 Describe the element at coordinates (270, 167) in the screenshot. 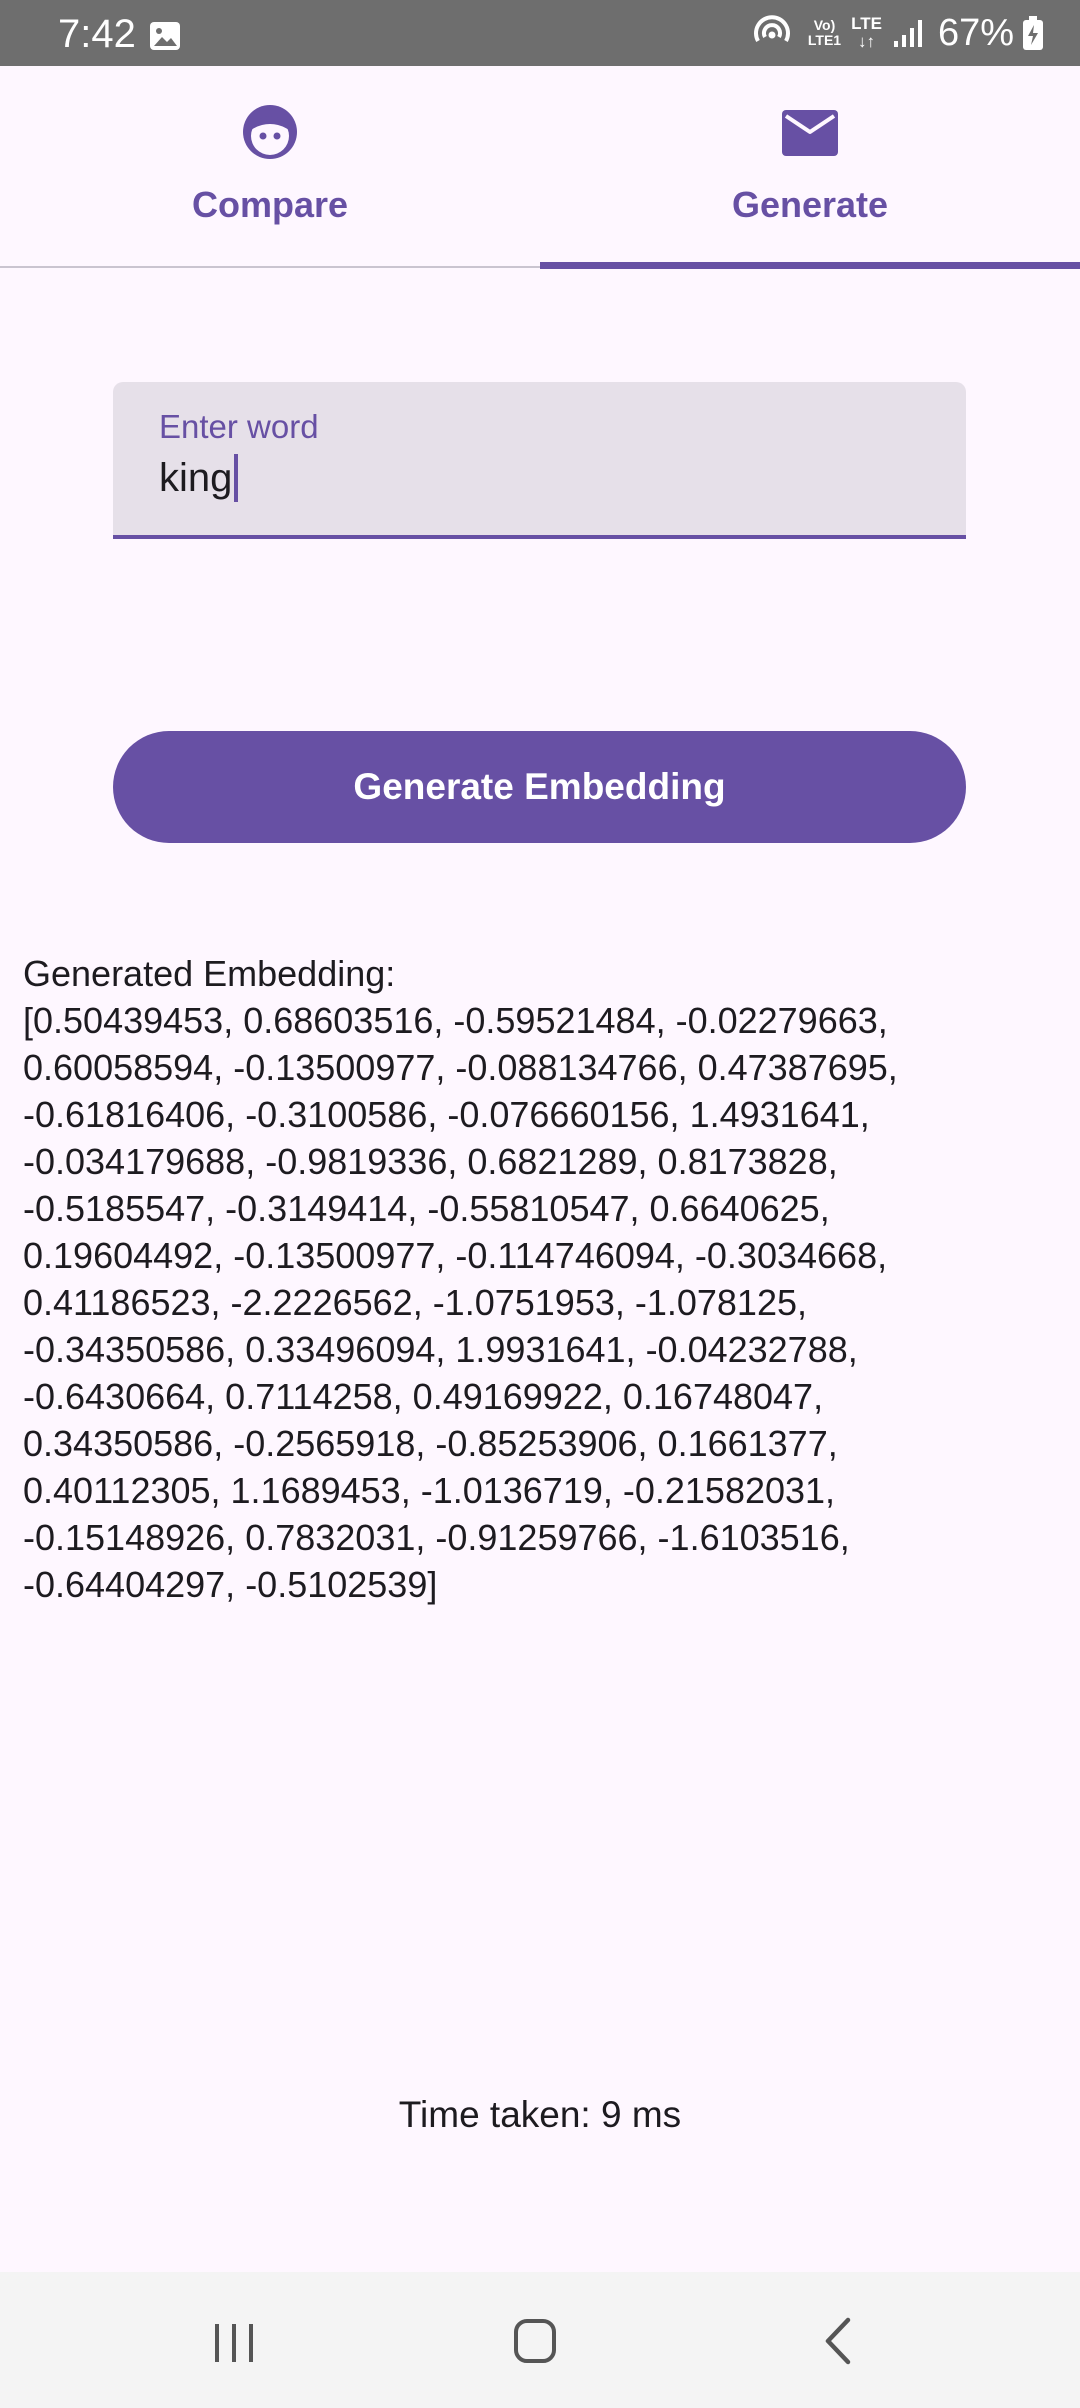

I see `tab-compare: Compare` at that location.